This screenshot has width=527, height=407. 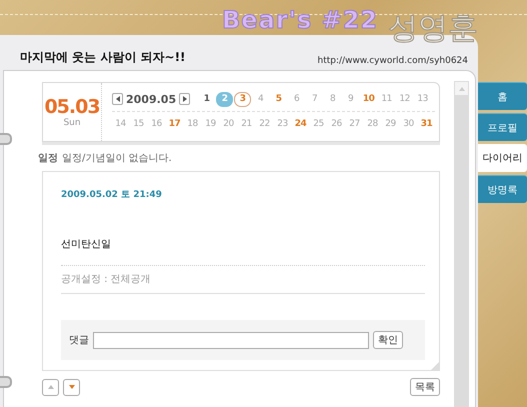 I want to click on right-arrow-icon, so click(x=184, y=99).